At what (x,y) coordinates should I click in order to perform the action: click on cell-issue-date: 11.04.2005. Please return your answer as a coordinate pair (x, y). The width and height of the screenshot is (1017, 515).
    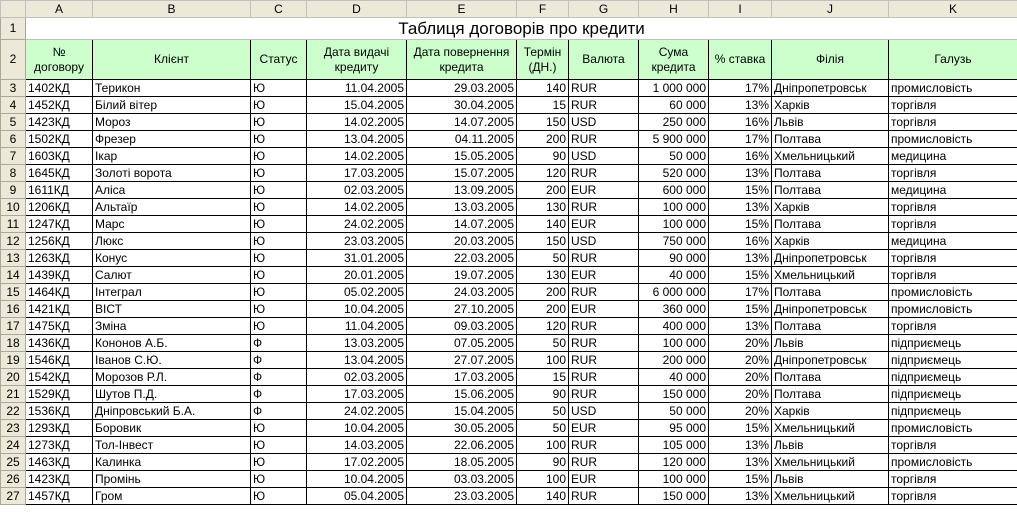
    Looking at the image, I should click on (356, 326).